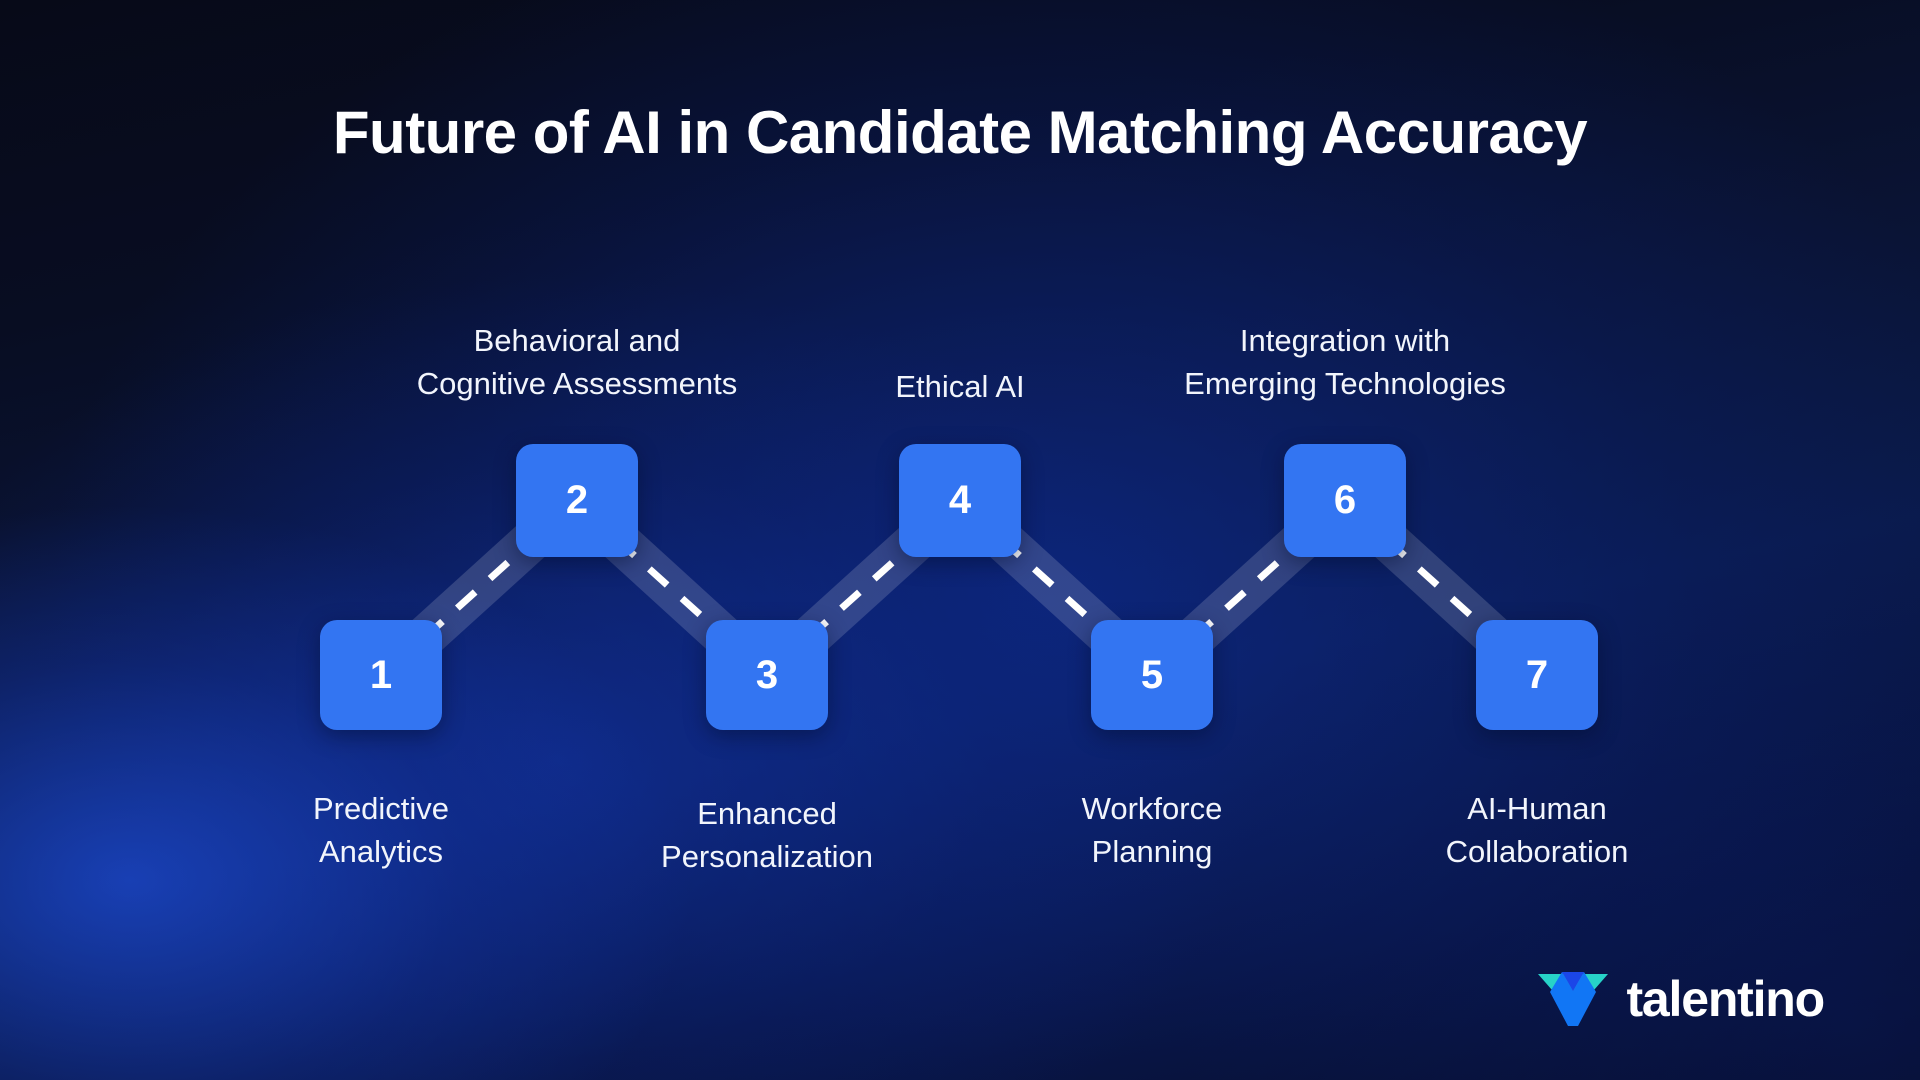  What do you see at coordinates (381, 830) in the screenshot?
I see `step-caption-1: Predictive Analytics` at bounding box center [381, 830].